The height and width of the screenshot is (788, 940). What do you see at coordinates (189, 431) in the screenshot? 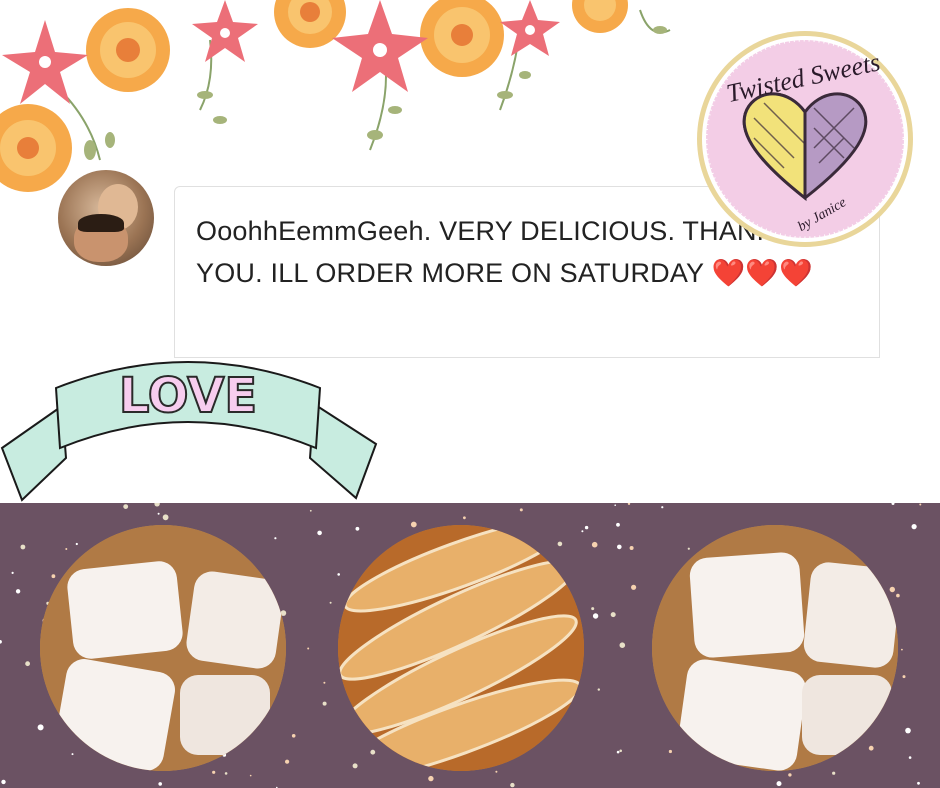
I see `love-ribbon-banner: LOVE` at bounding box center [189, 431].